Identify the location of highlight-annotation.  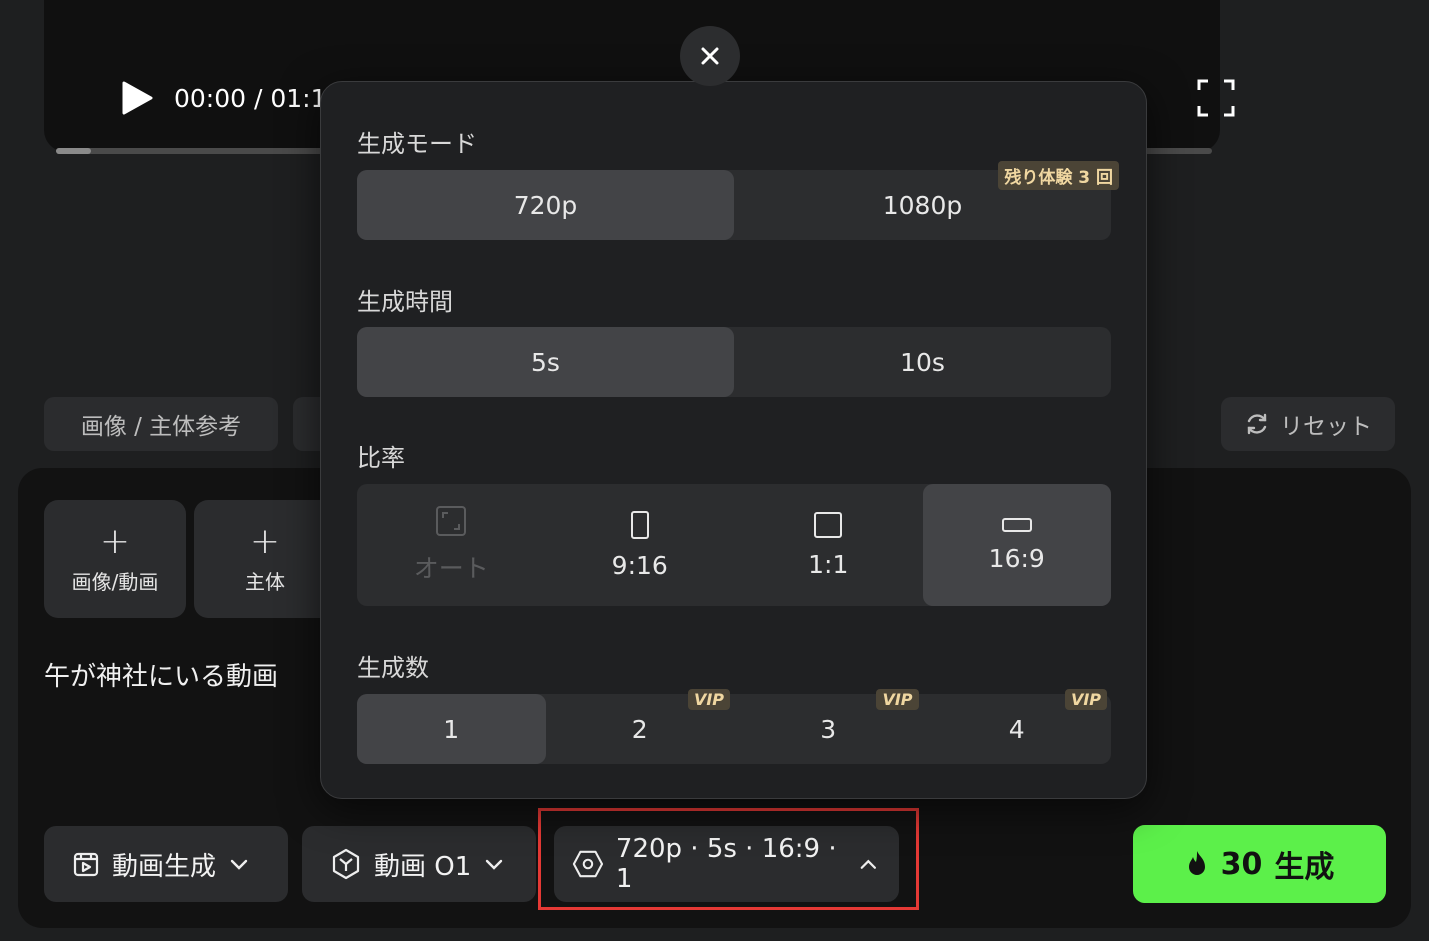
(728, 859).